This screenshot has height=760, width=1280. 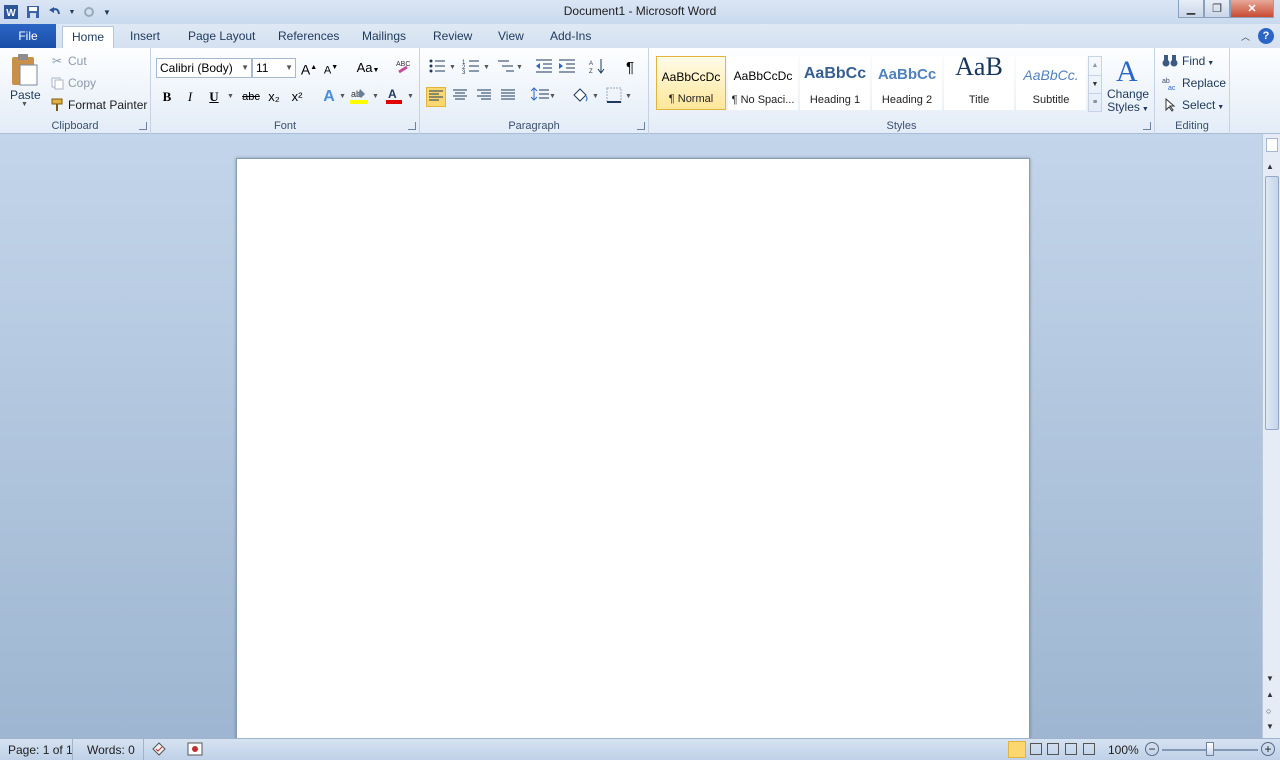 I want to click on copy-button: Copy, so click(x=82, y=83).